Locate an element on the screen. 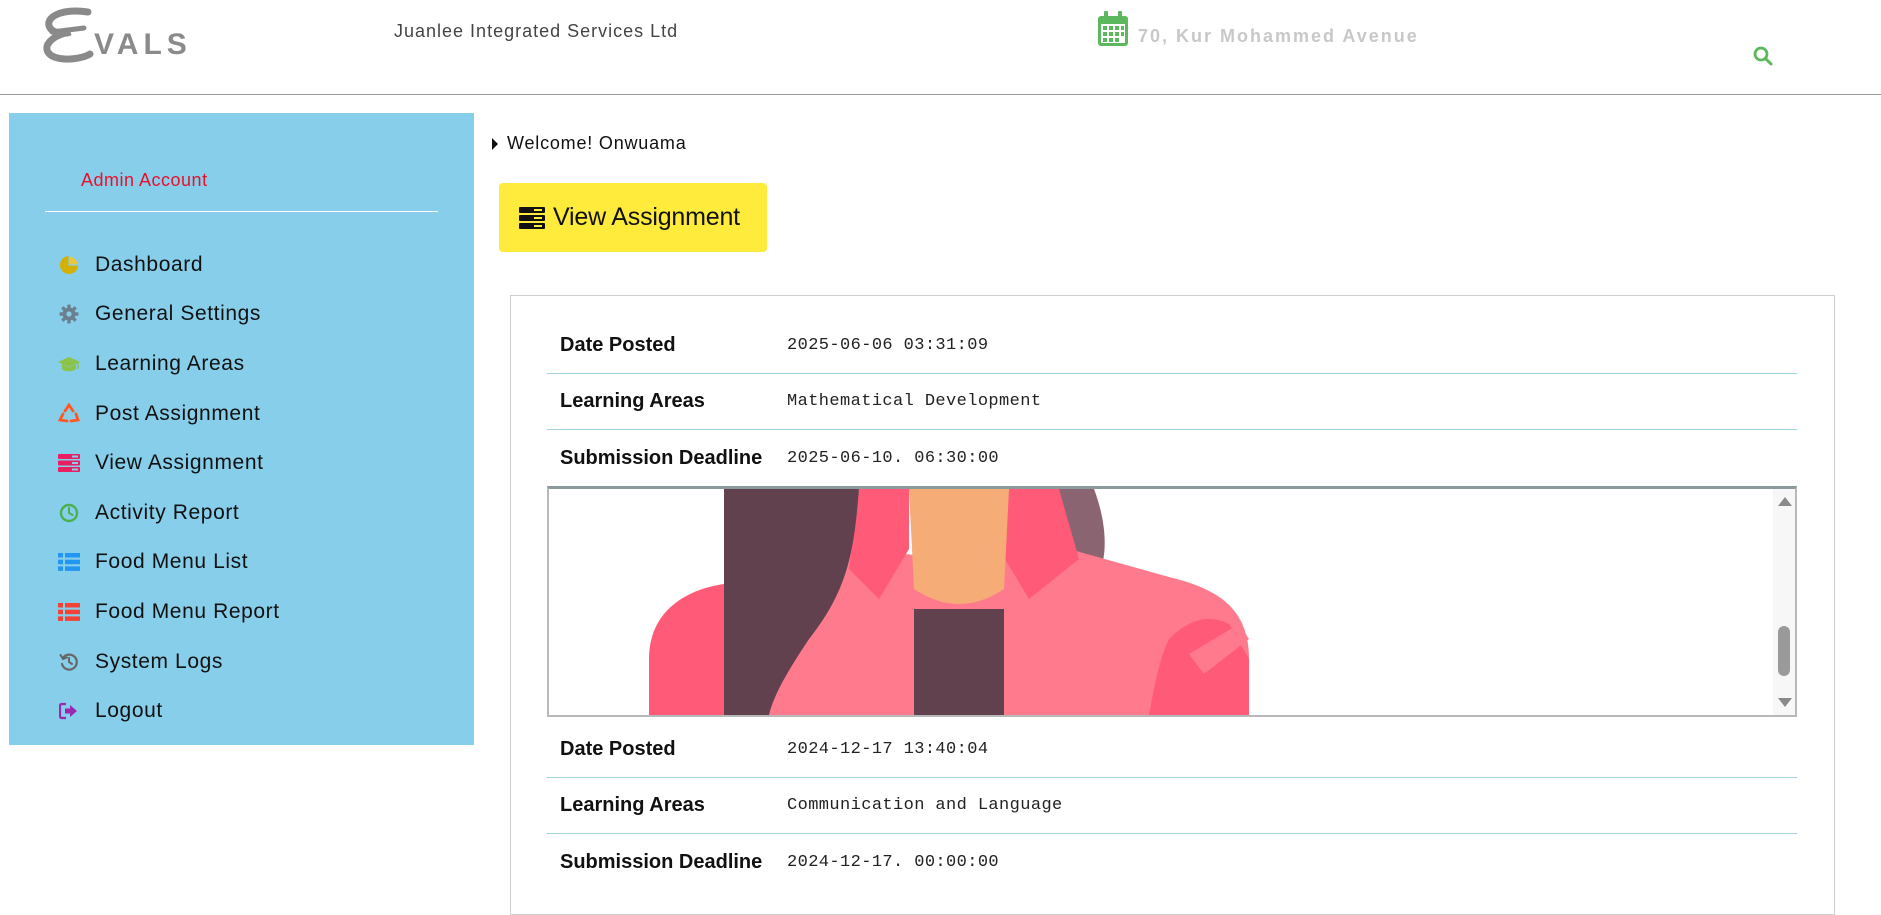 The image size is (1881, 915). table-row: Date Posted 2025-06-06 03:31:09 is located at coordinates (1172, 346).